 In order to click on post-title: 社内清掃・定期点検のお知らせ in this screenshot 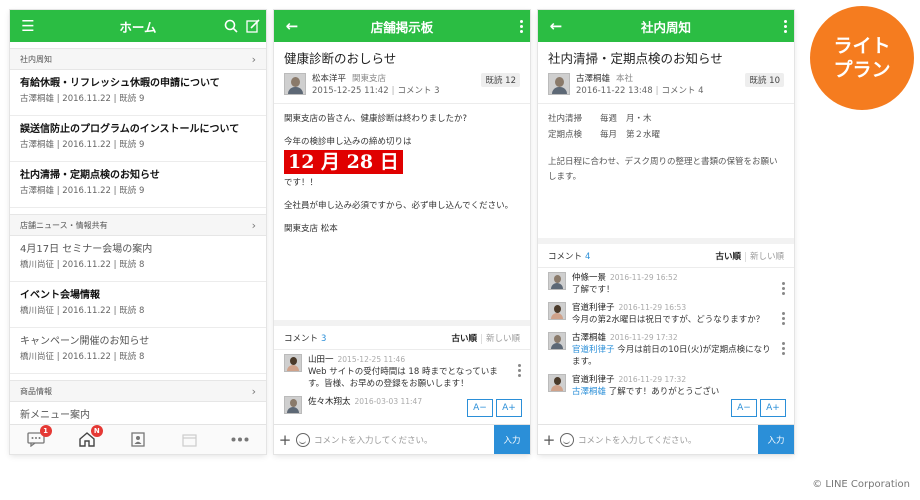, I will do `click(635, 58)`.